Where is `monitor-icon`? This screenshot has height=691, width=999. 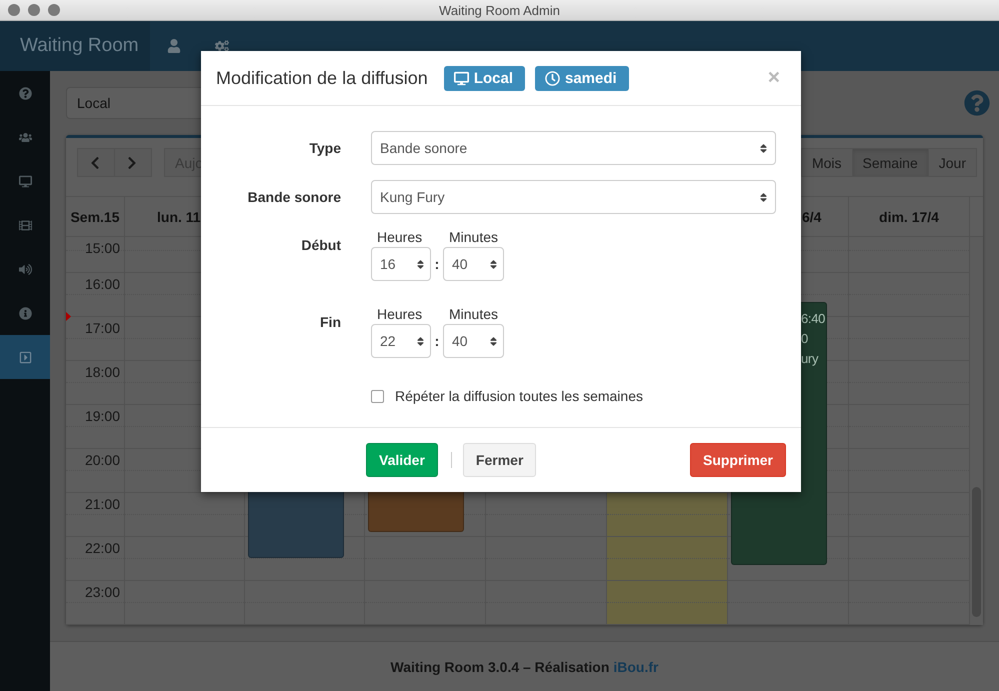
monitor-icon is located at coordinates (461, 78).